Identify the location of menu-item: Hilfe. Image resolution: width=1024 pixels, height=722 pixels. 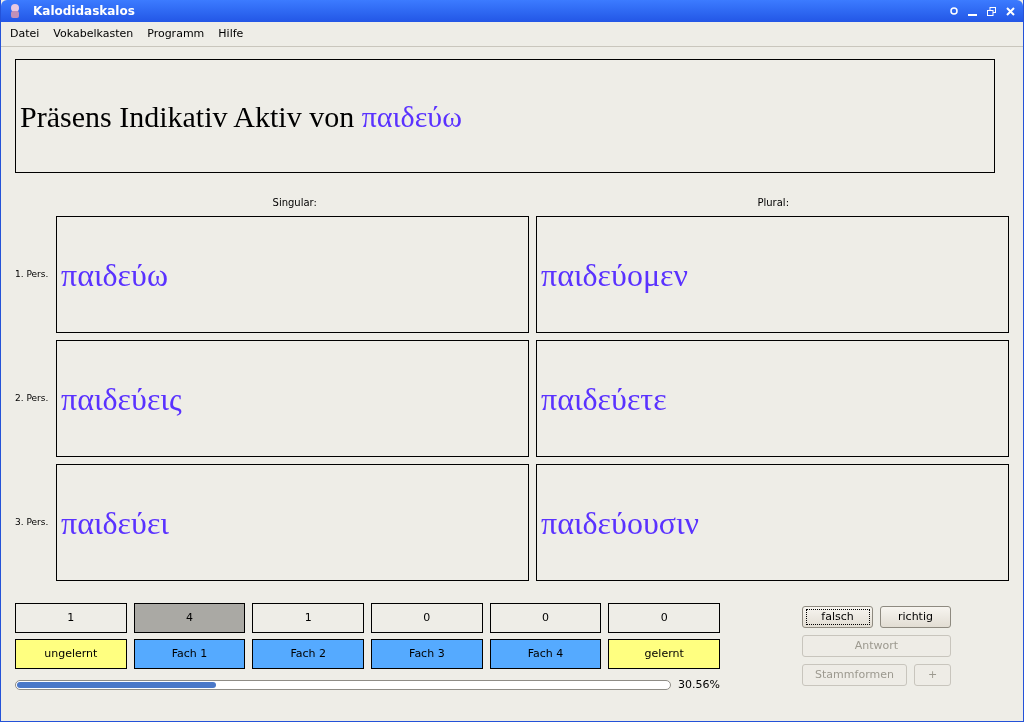
(231, 34).